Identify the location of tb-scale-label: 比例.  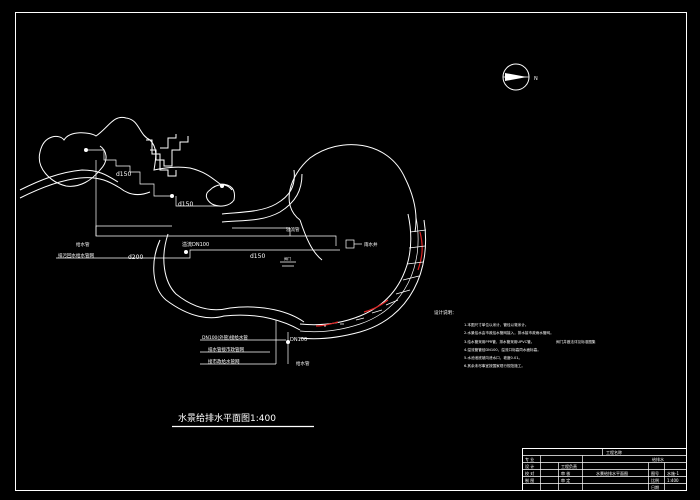
(655, 480).